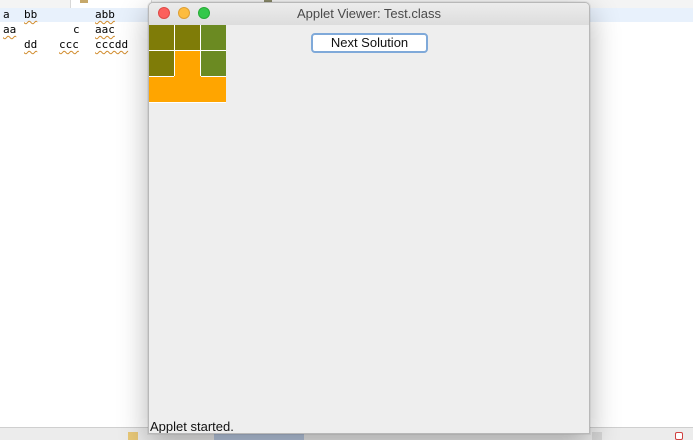  What do you see at coordinates (84, 1) in the screenshot?
I see `editor-tab-icon` at bounding box center [84, 1].